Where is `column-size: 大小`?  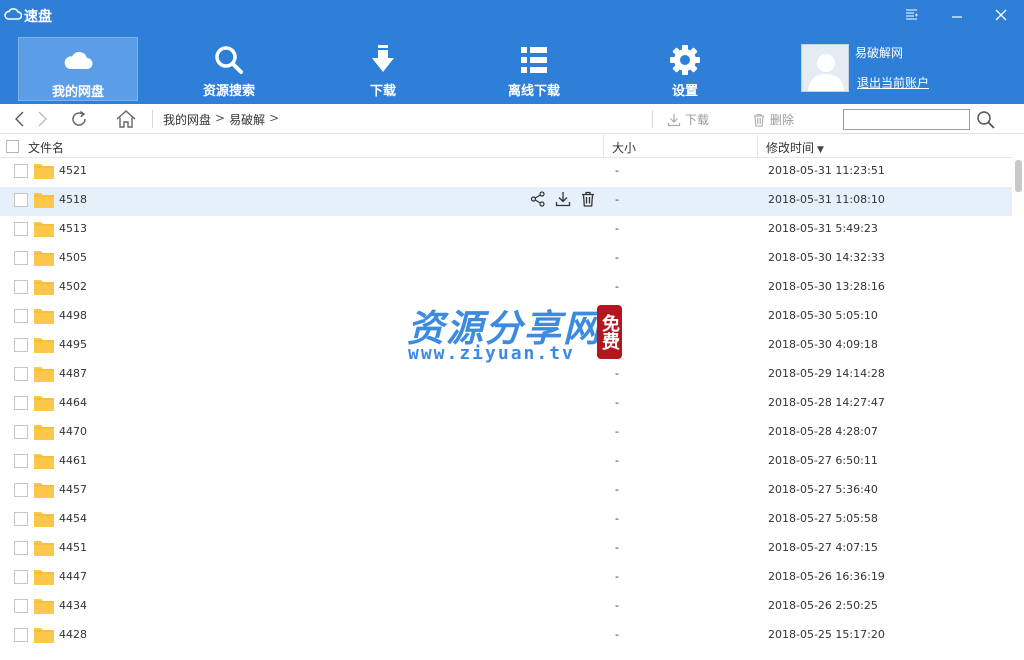 column-size: 大小 is located at coordinates (624, 147).